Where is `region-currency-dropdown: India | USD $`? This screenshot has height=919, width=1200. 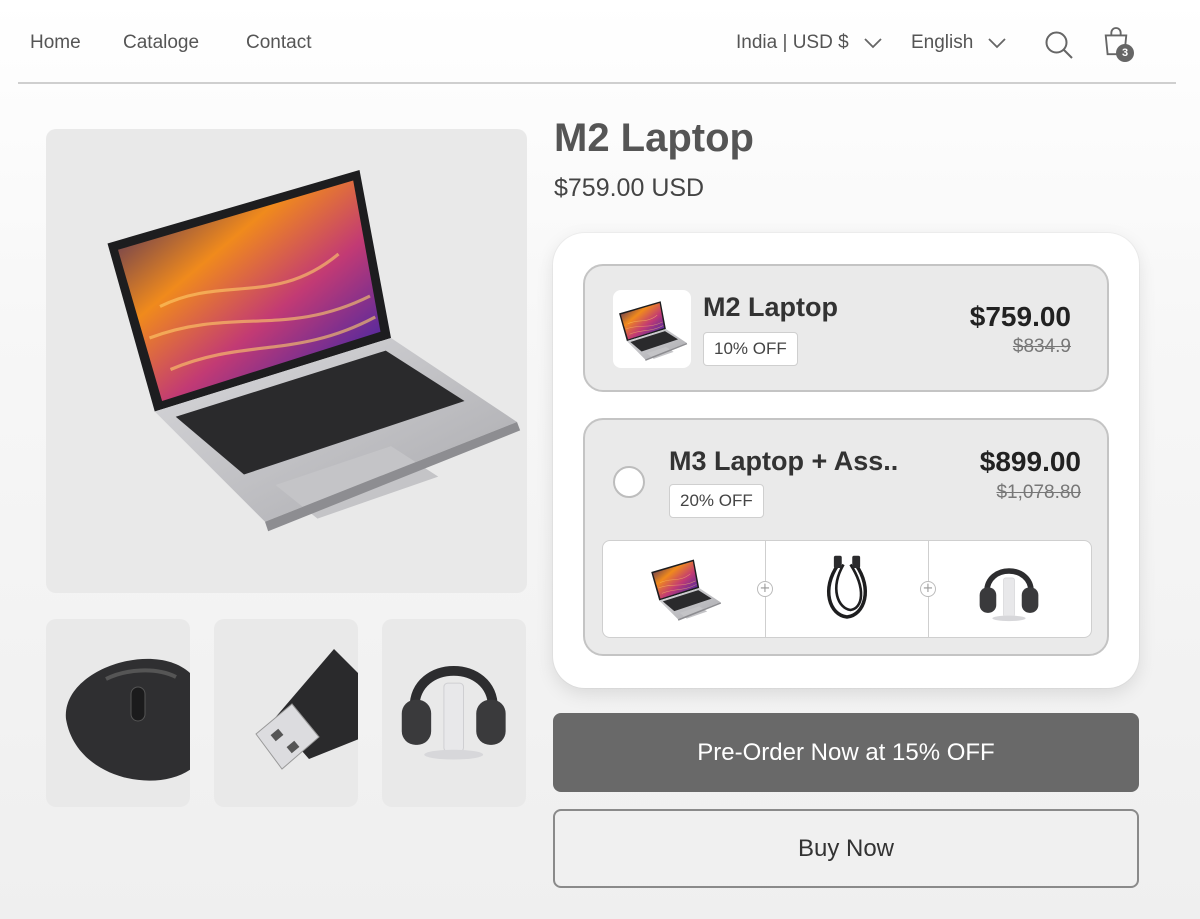 region-currency-dropdown: India | USD $ is located at coordinates (809, 43).